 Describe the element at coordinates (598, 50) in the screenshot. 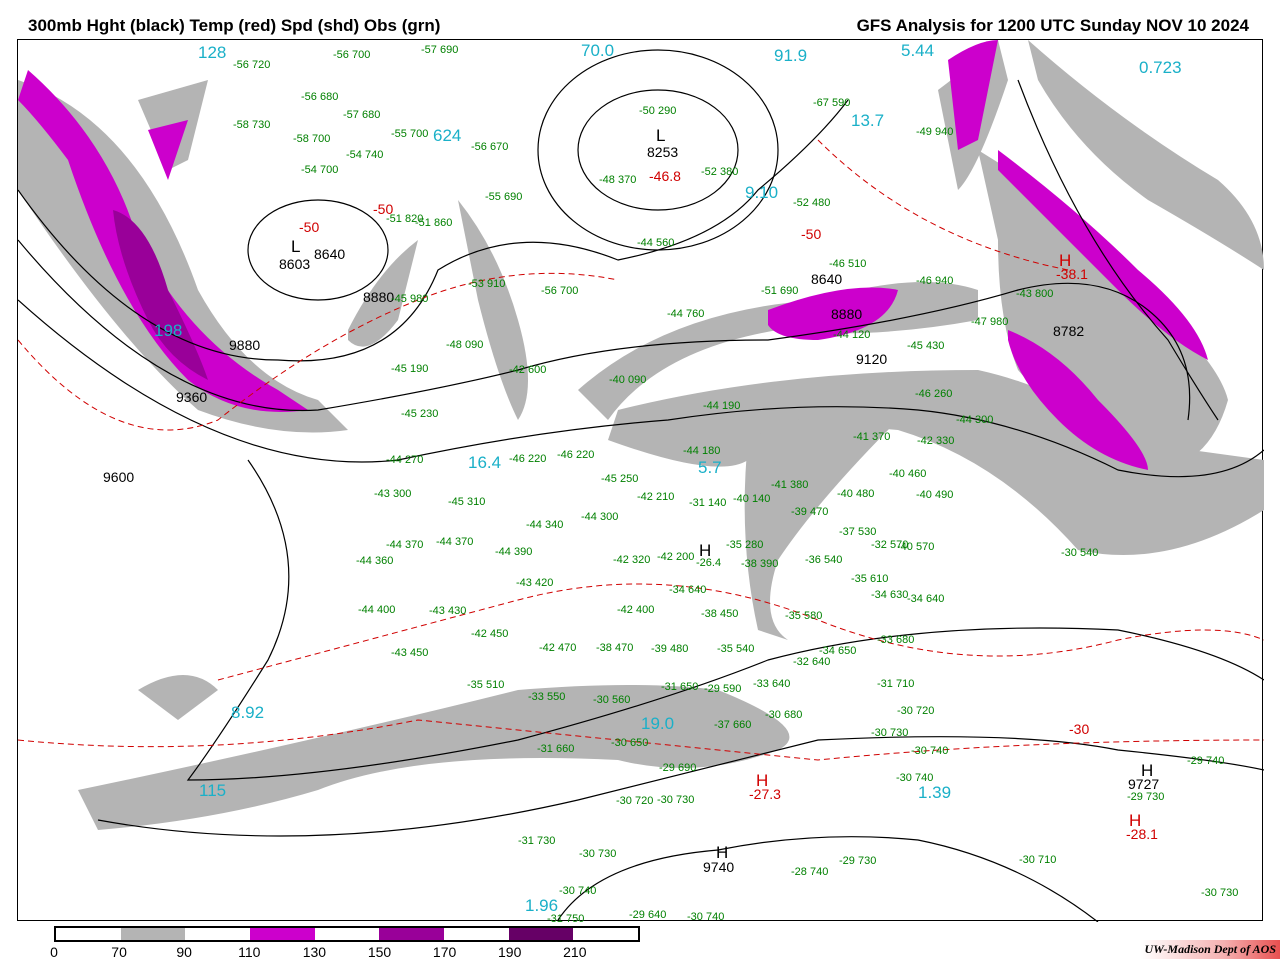

I see `wind-speed-label: 70.0` at that location.